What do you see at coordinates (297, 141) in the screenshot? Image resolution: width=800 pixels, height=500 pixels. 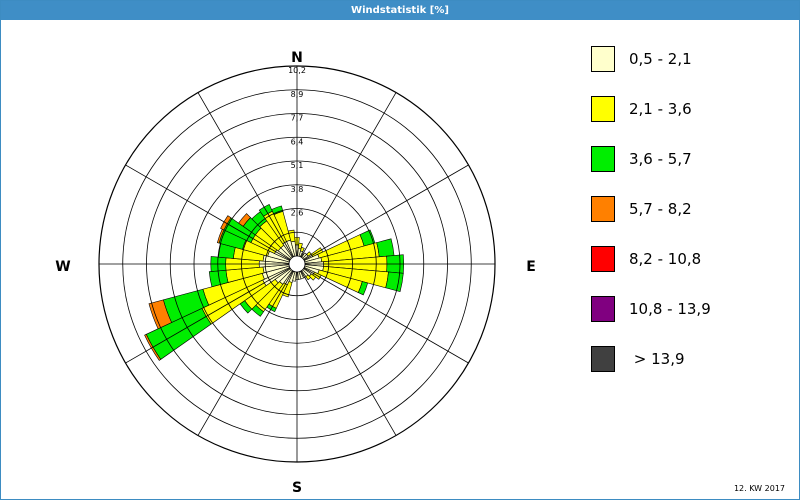 I see `radial-tick-label: 6,4` at bounding box center [297, 141].